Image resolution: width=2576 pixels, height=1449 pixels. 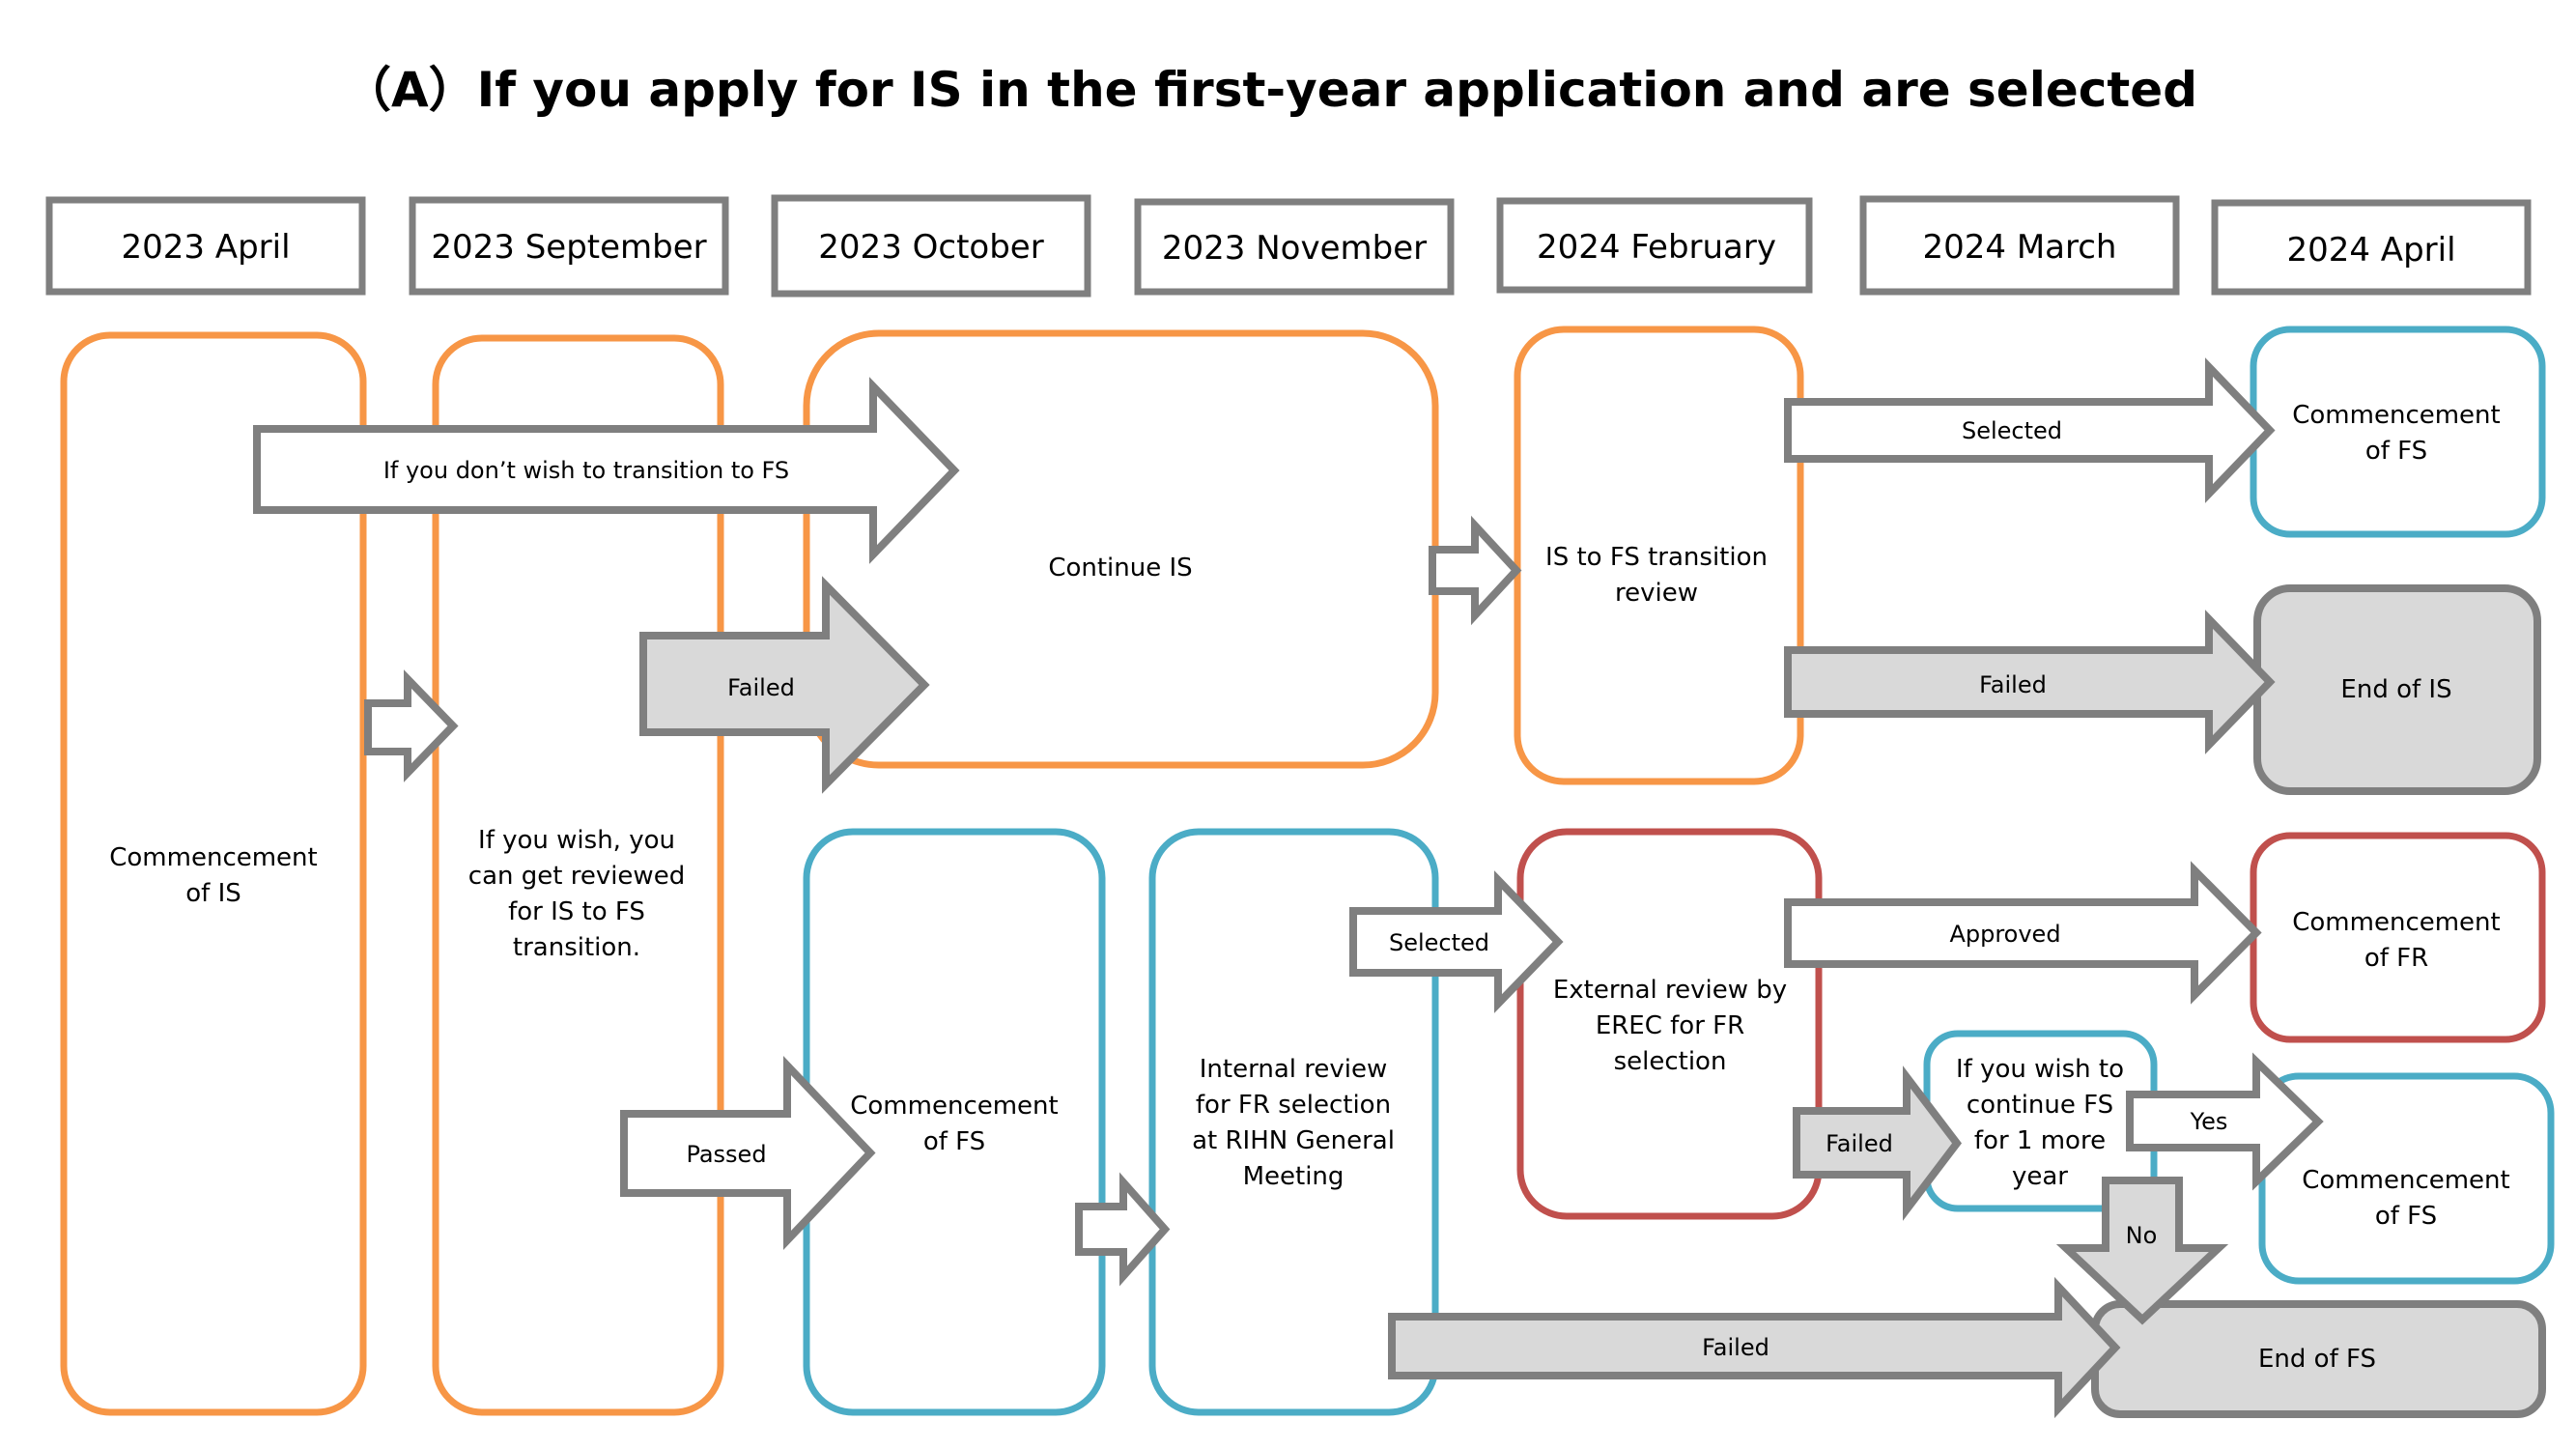 What do you see at coordinates (726, 1154) in the screenshot?
I see `arrow-label: Passed` at bounding box center [726, 1154].